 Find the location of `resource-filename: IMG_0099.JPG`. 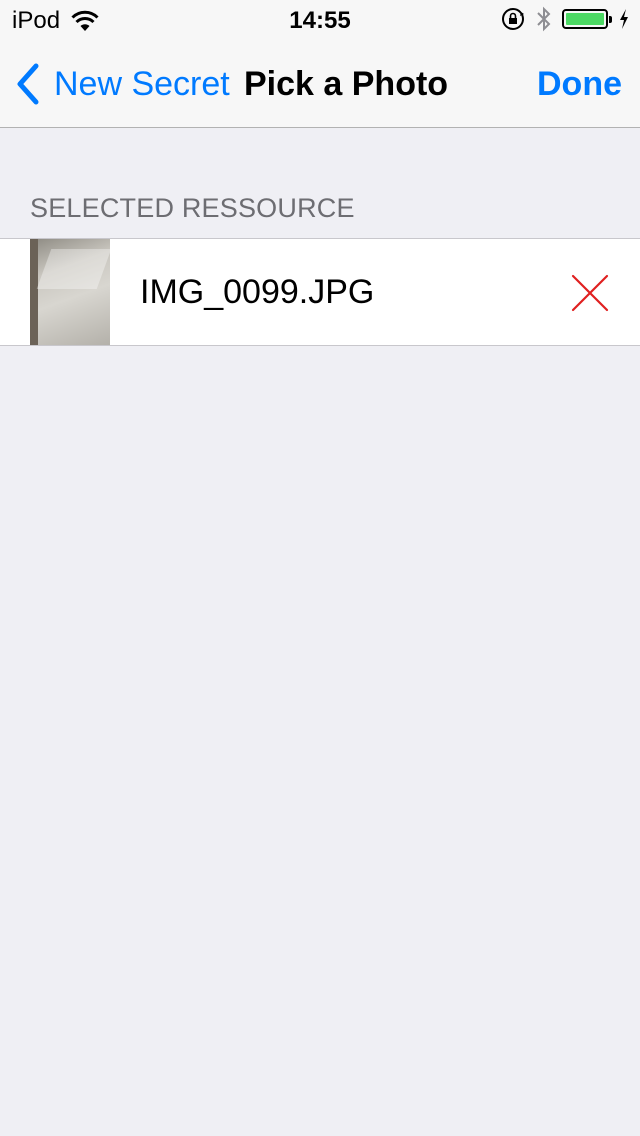

resource-filename: IMG_0099.JPG is located at coordinates (257, 292).